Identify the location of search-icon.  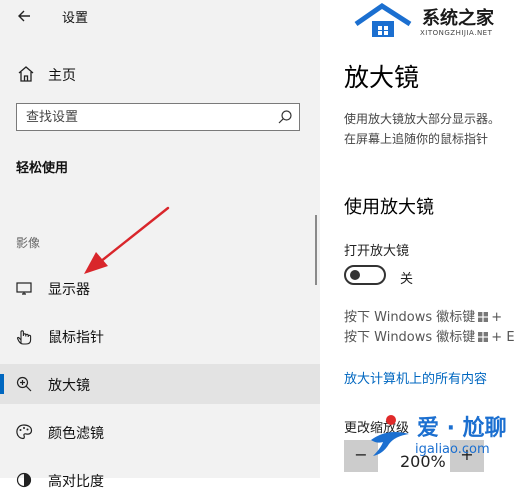
(285, 117).